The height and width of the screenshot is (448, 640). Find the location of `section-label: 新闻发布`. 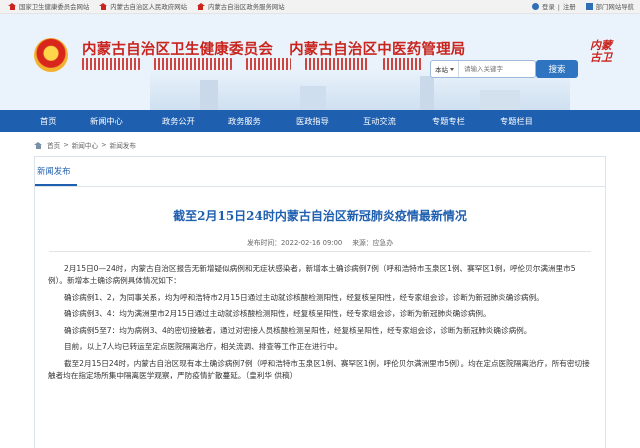

section-label: 新闻发布 is located at coordinates (56, 171).